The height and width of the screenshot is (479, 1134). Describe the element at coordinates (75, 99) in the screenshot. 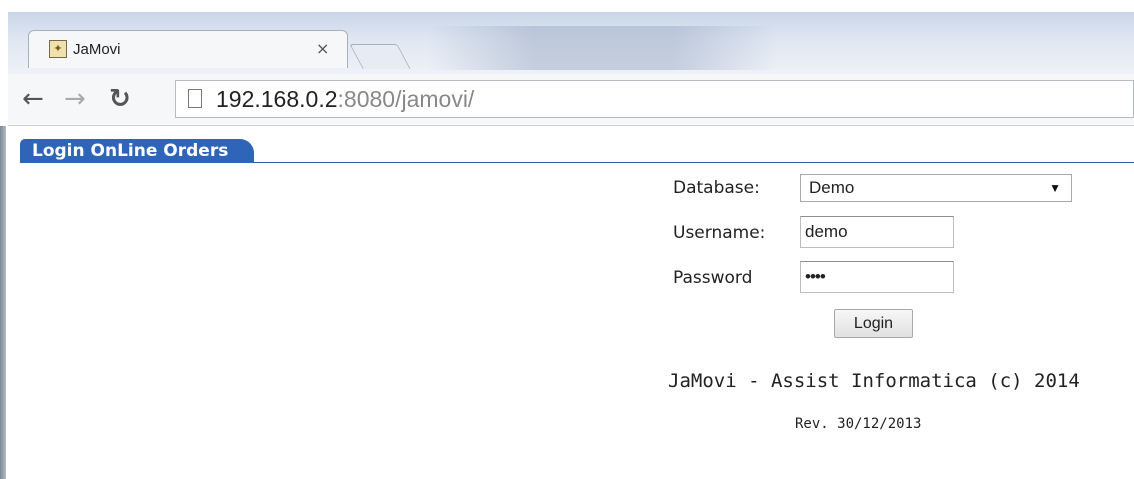

I see `forward-arrow-icon: →` at that location.